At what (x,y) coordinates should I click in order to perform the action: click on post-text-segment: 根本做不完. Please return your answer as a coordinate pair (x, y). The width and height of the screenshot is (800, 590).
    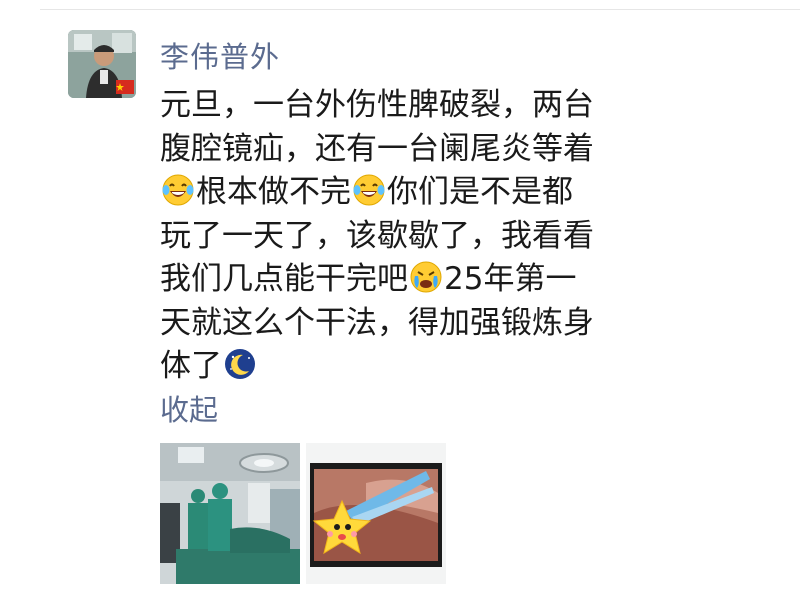
    Looking at the image, I should click on (273, 192).